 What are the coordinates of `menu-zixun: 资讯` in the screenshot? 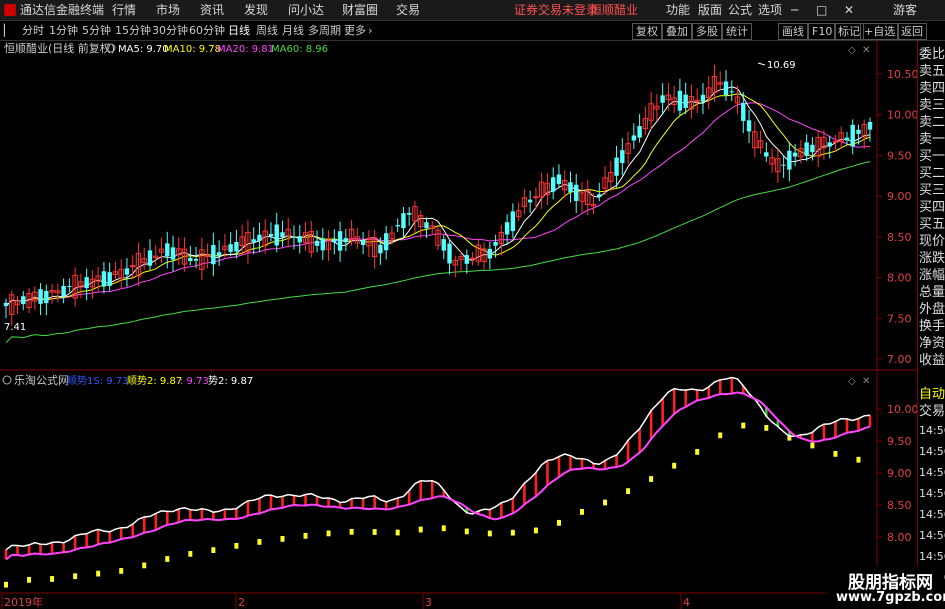 It's located at (212, 10).